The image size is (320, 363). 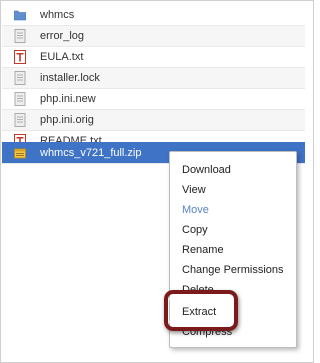 I want to click on file-name: error_log, so click(x=62, y=36).